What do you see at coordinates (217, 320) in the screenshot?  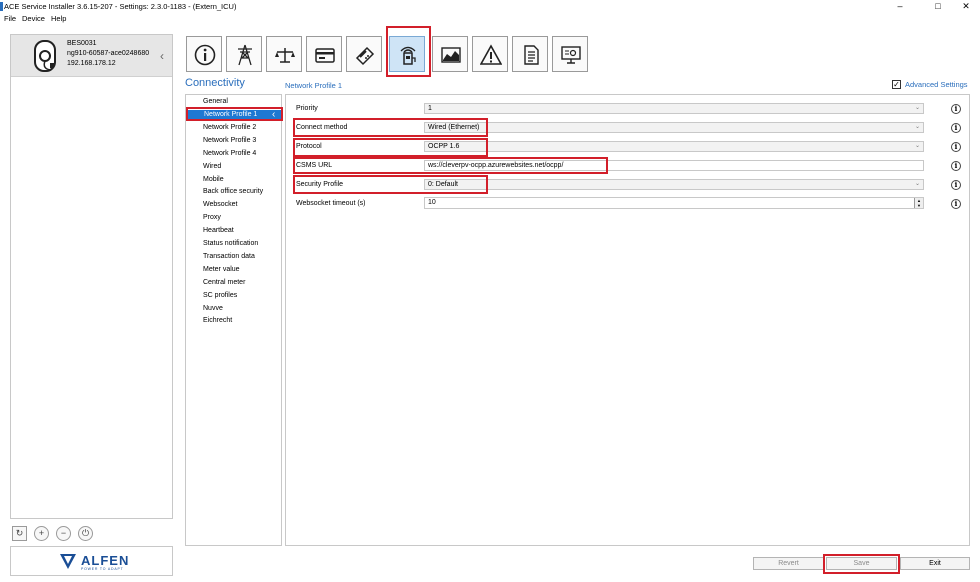 I see `nav-eichrecht: Eichrecht` at bounding box center [217, 320].